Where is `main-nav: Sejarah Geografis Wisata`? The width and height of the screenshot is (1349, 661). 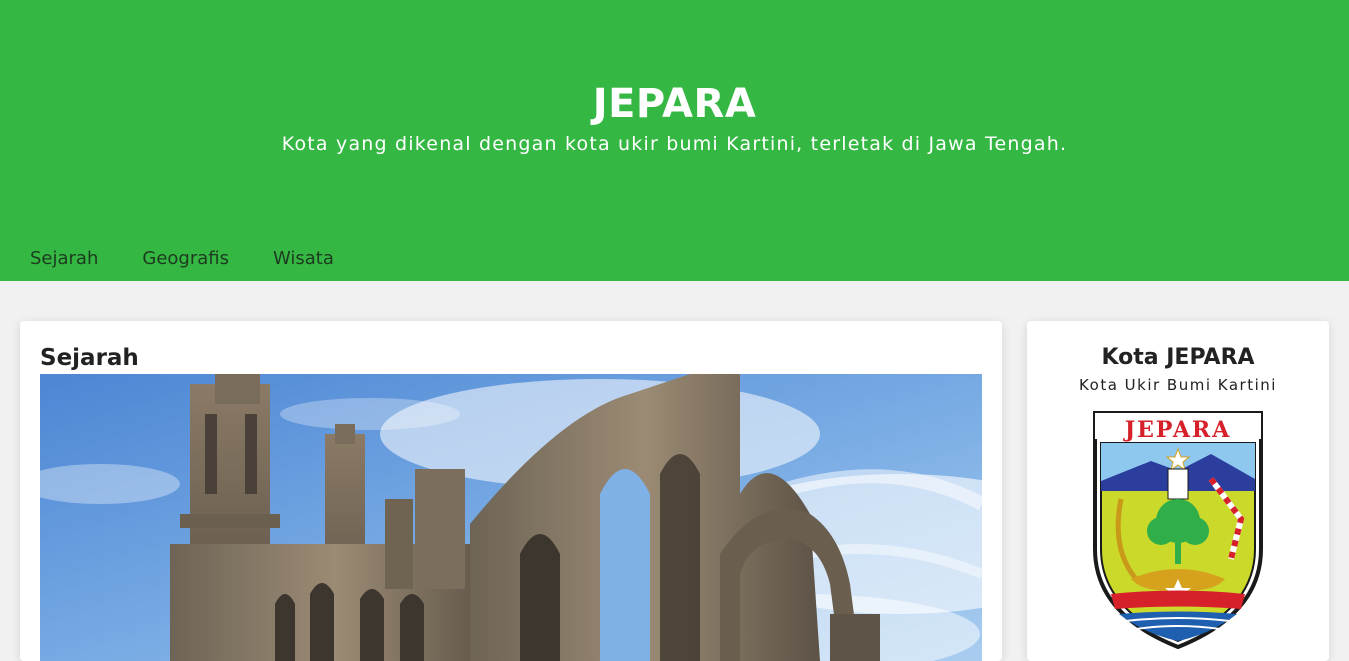
main-nav: Sejarah Geografis Wisata is located at coordinates (204, 260).